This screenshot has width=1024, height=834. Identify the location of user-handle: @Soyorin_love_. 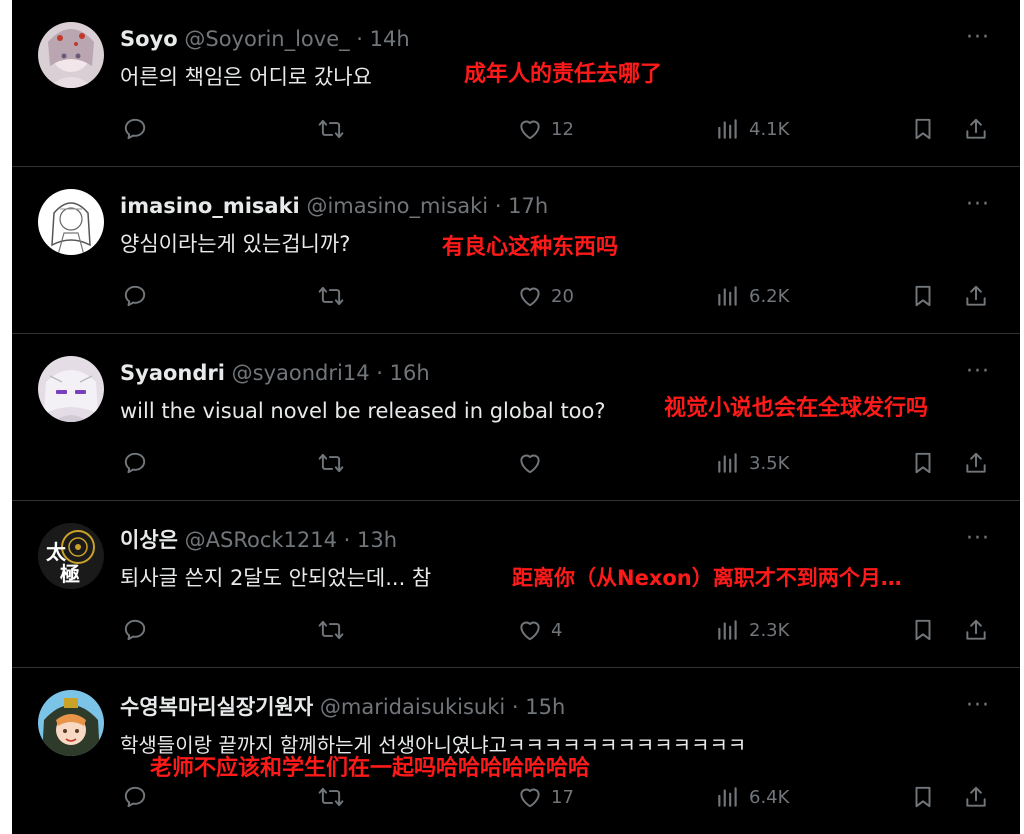
(266, 39).